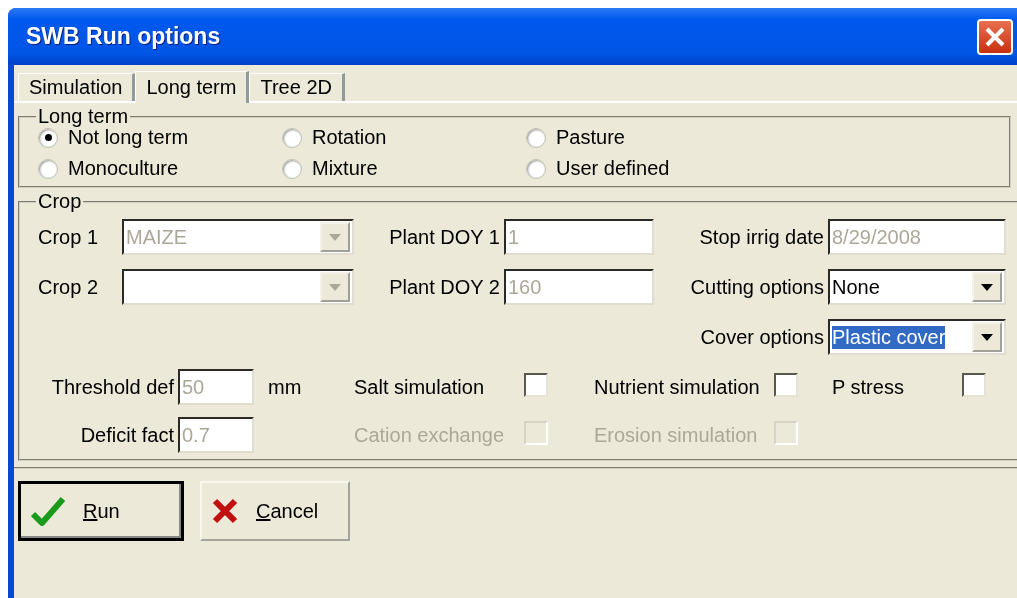  What do you see at coordinates (69, 287) in the screenshot?
I see `field-label: Crop 2` at bounding box center [69, 287].